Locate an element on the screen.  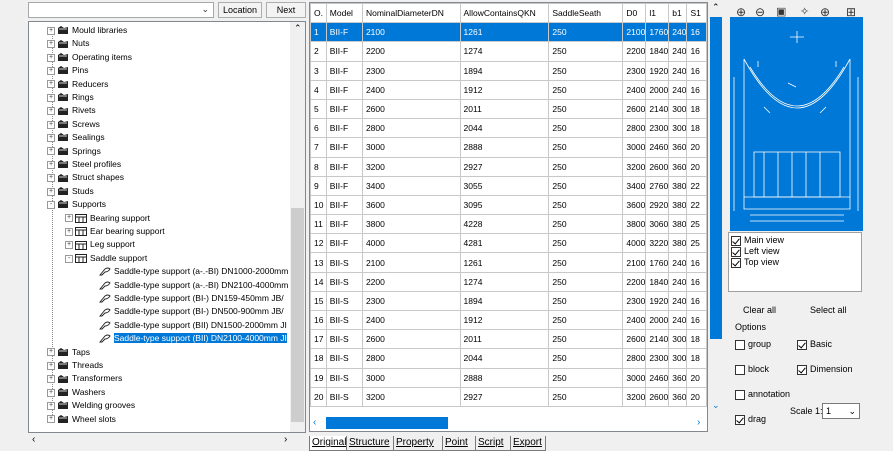
table-cell: 18 is located at coordinates (696, 128).